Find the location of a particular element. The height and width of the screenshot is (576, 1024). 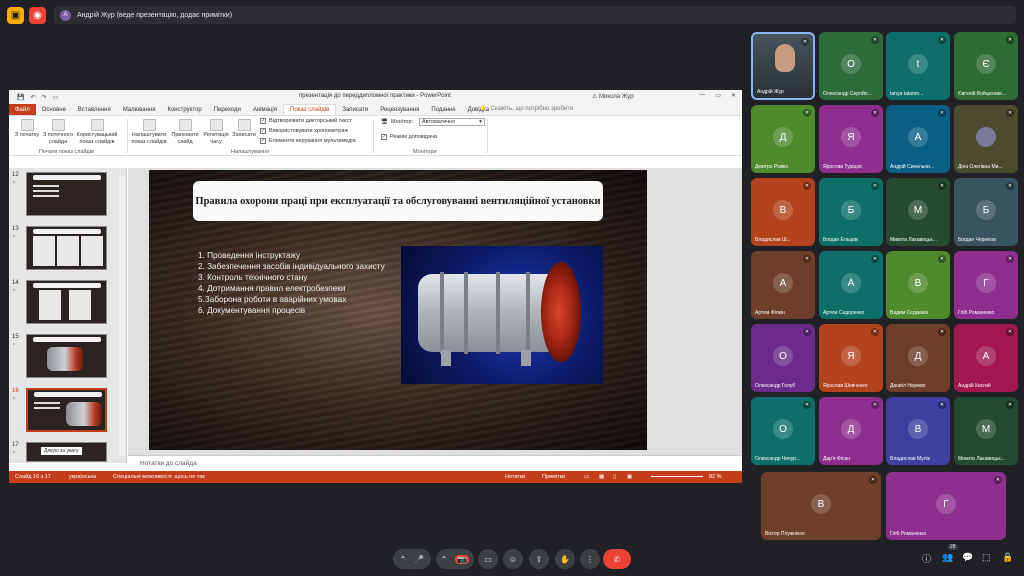

from-start-button: З початку is located at coordinates (27, 129).